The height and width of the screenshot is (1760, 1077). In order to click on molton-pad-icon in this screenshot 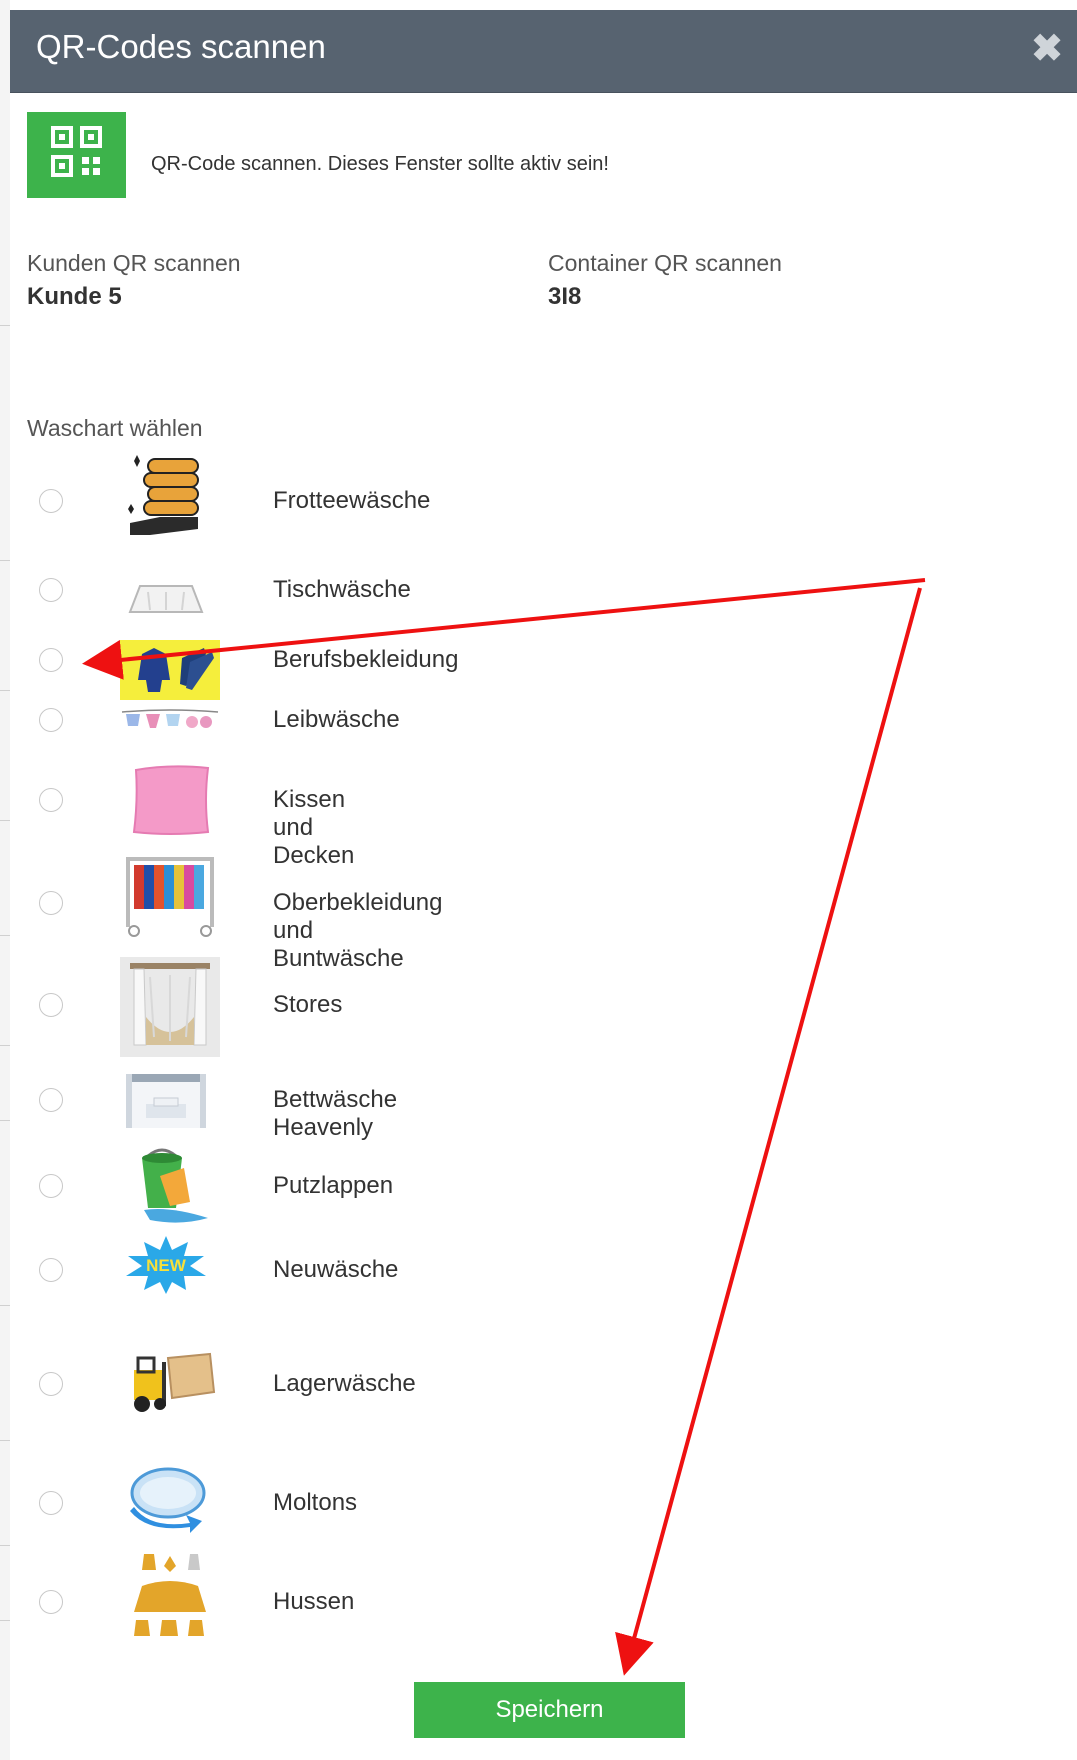, I will do `click(170, 1501)`.